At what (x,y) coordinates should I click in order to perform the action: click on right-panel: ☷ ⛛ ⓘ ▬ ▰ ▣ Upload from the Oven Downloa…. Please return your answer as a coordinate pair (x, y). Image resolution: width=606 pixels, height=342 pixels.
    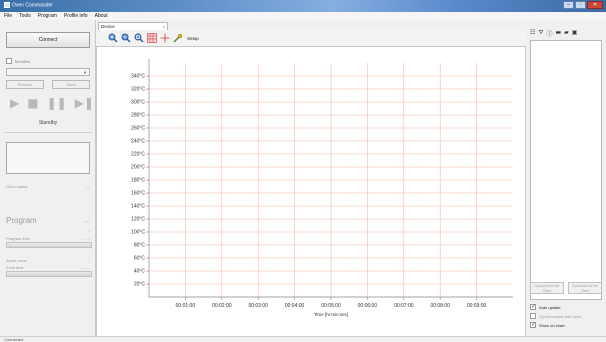
    Looking at the image, I should click on (566, 178).